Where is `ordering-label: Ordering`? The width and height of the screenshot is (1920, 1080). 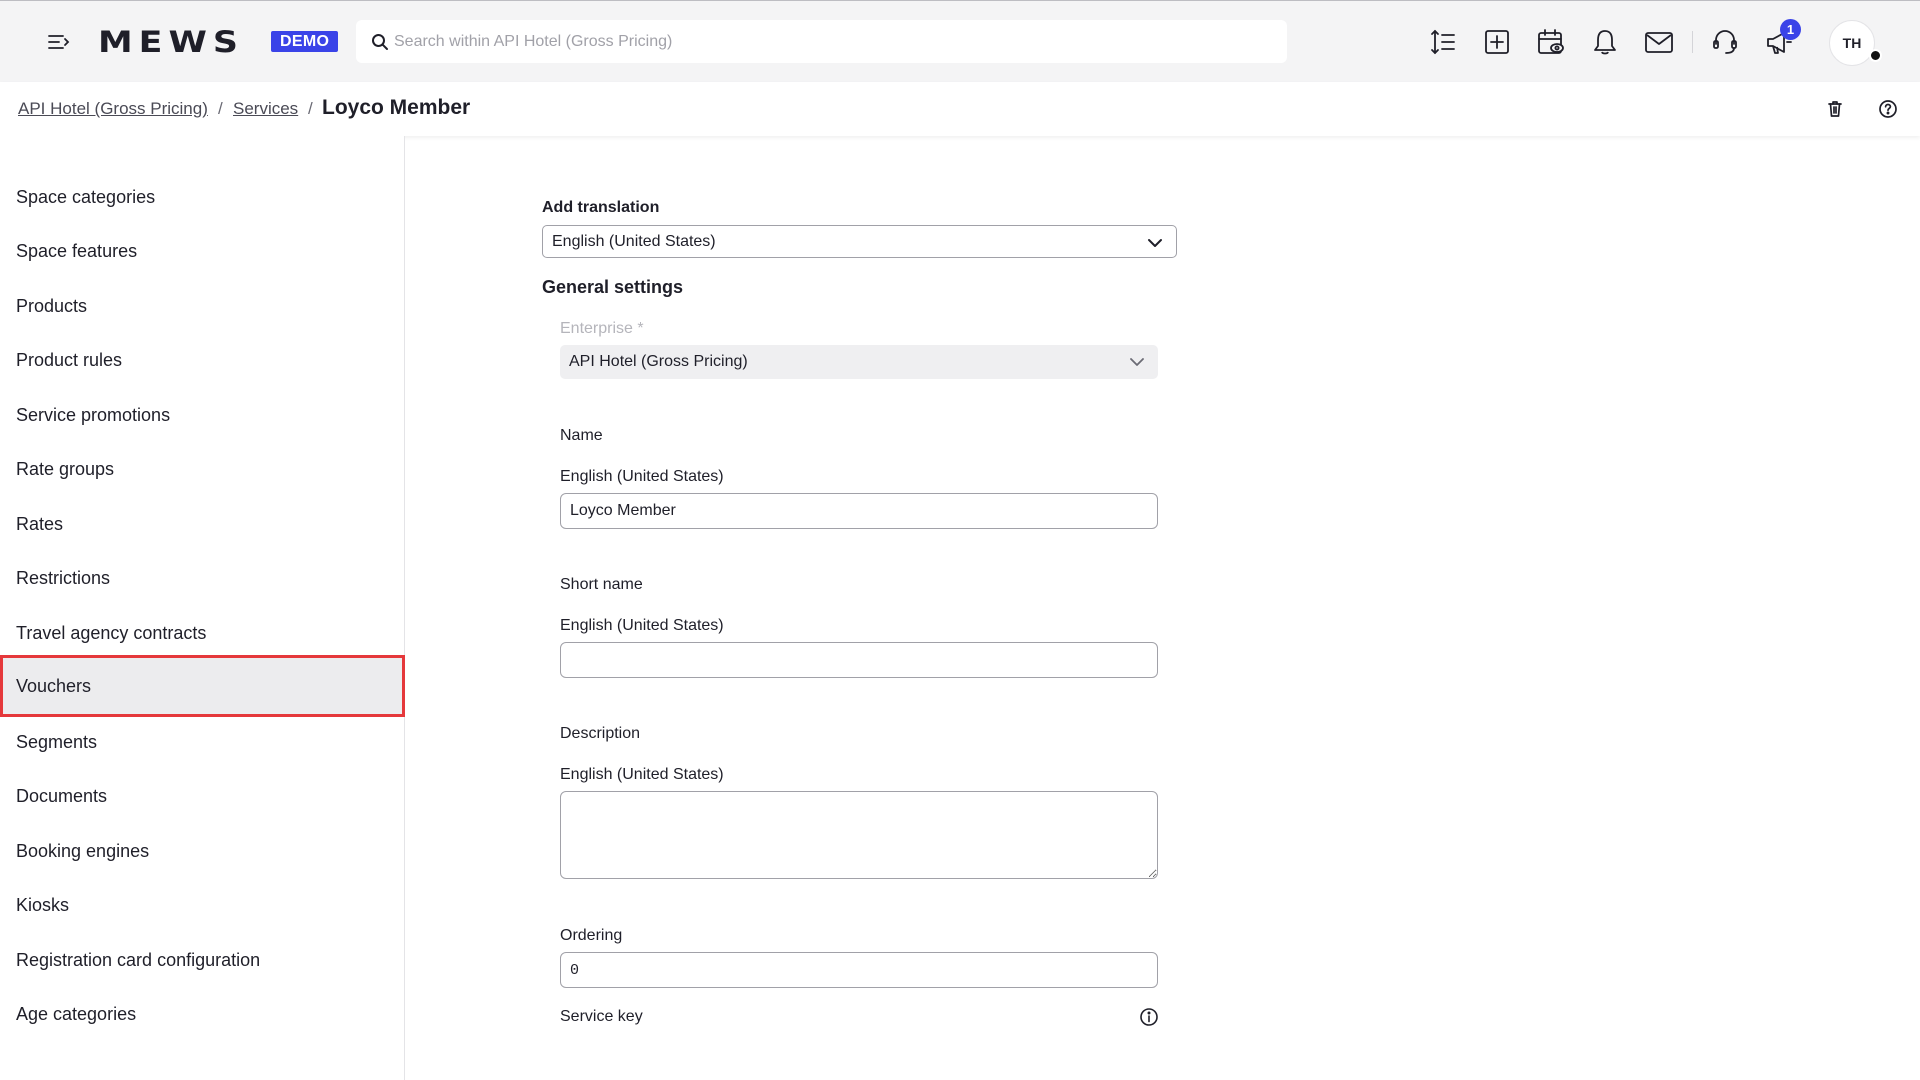 ordering-label: Ordering is located at coordinates (591, 935).